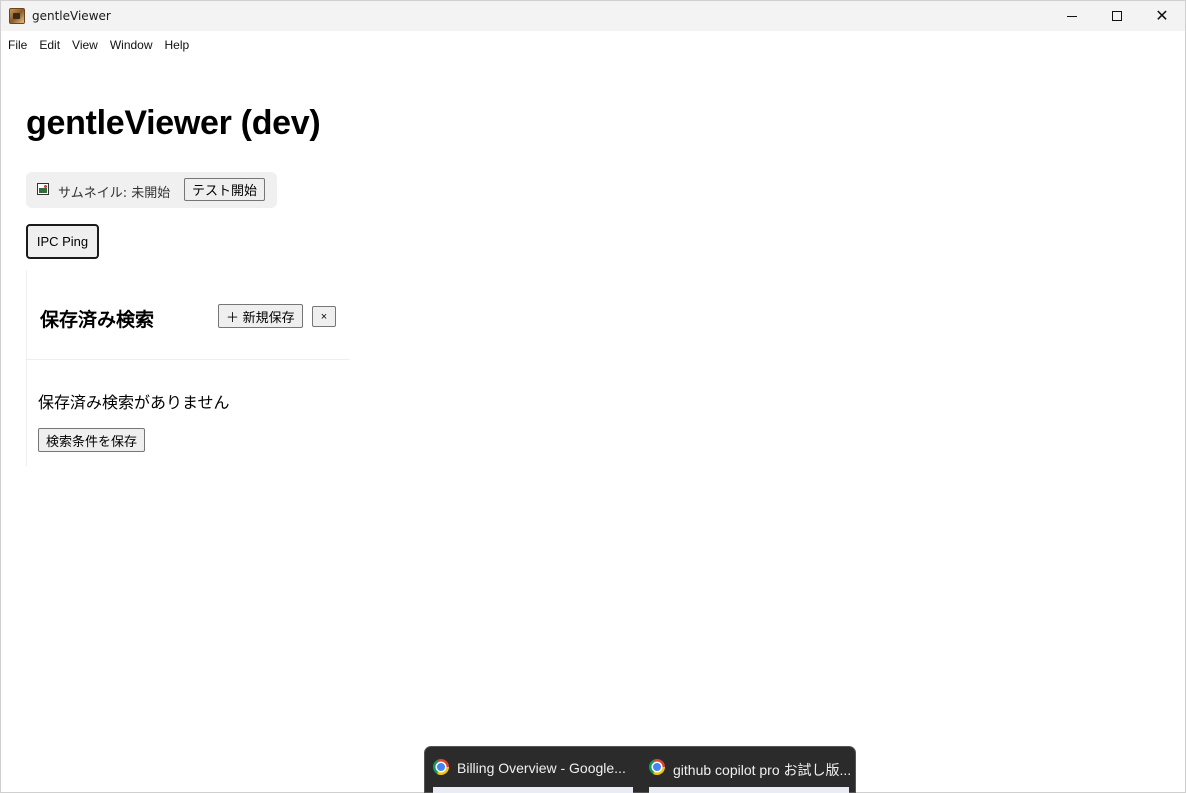 This screenshot has height=793, width=1186. Describe the element at coordinates (49, 45) in the screenshot. I see `menu-edit: Edit` at that location.